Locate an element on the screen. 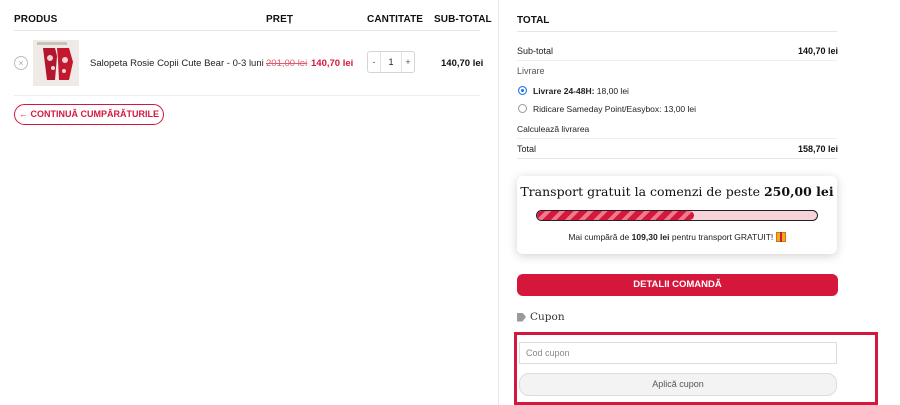  calculate-shipping-link: Calculează livrarea is located at coordinates (553, 129).